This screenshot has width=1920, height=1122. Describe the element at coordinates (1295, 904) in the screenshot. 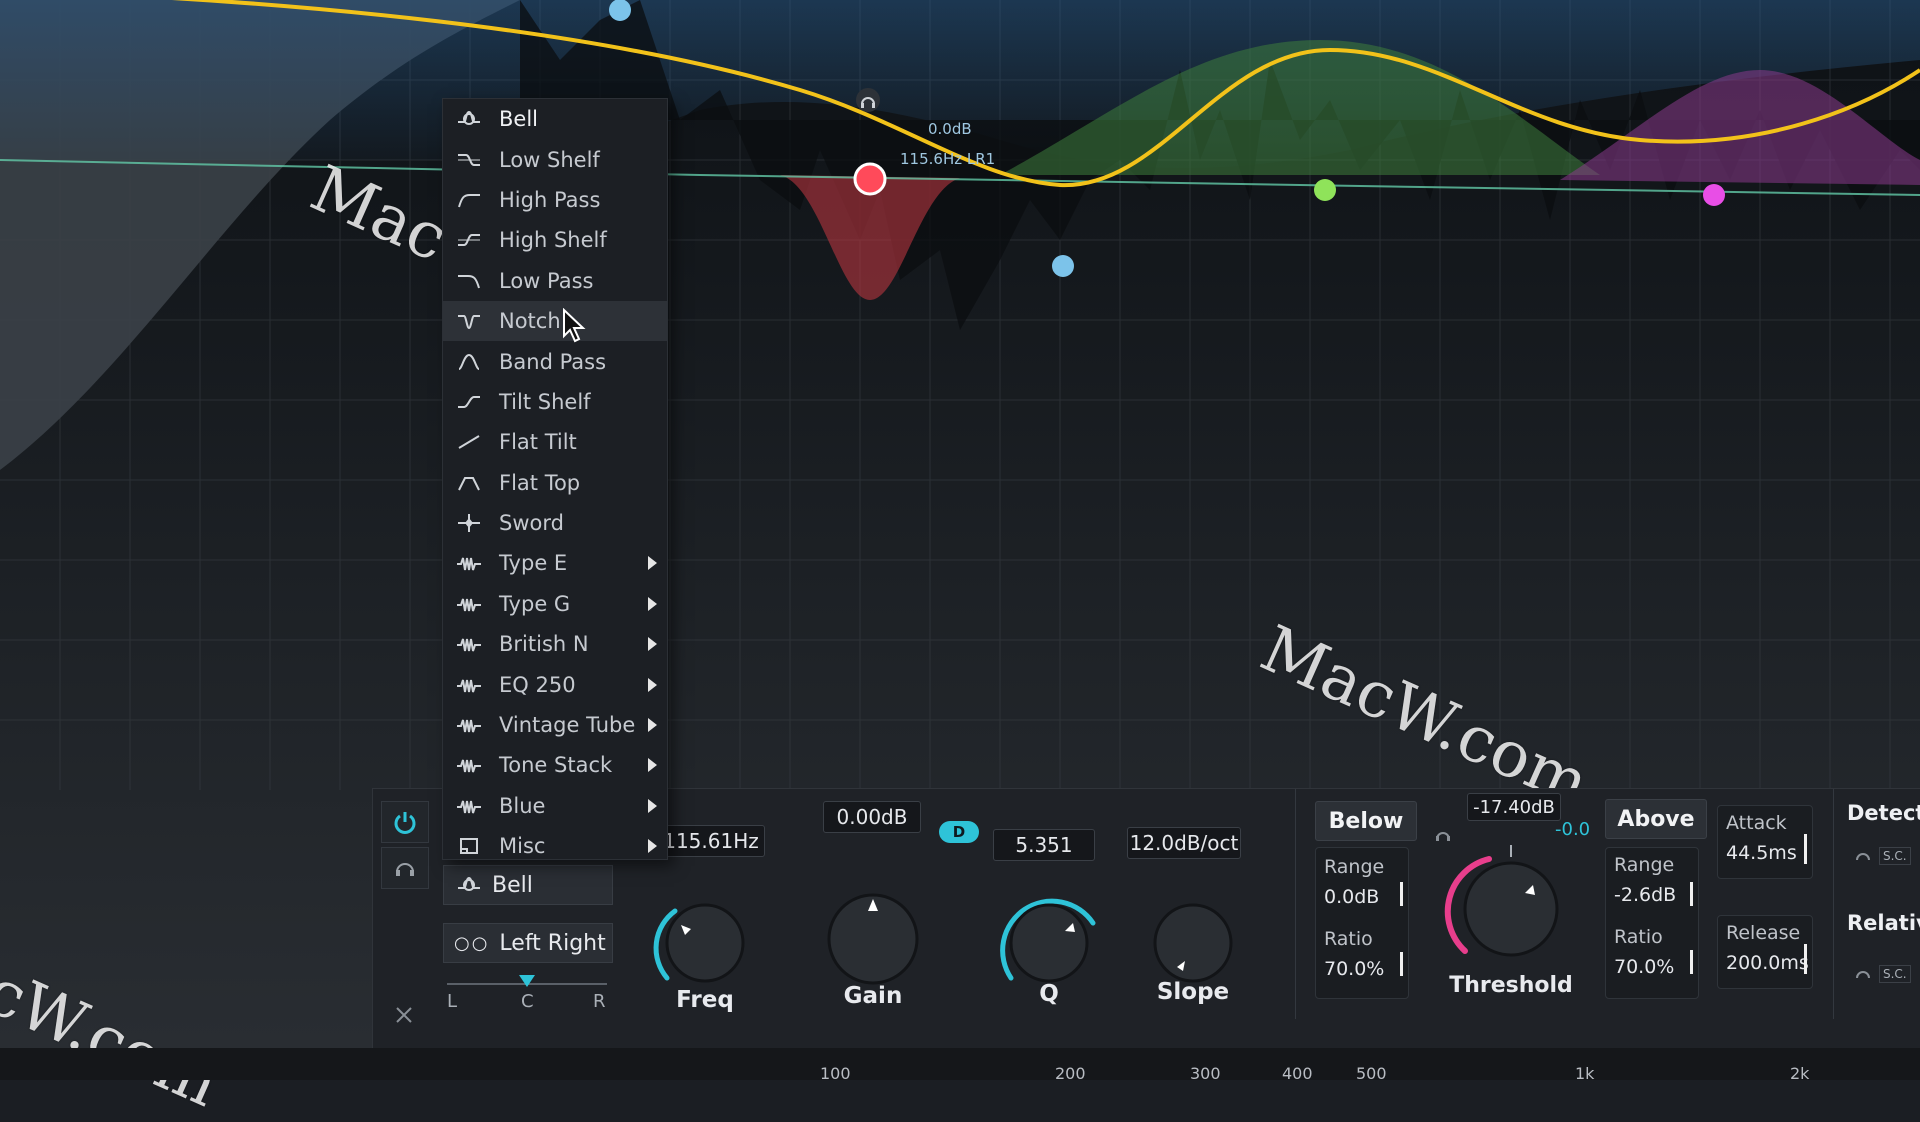

I see `dynamics-divider` at that location.